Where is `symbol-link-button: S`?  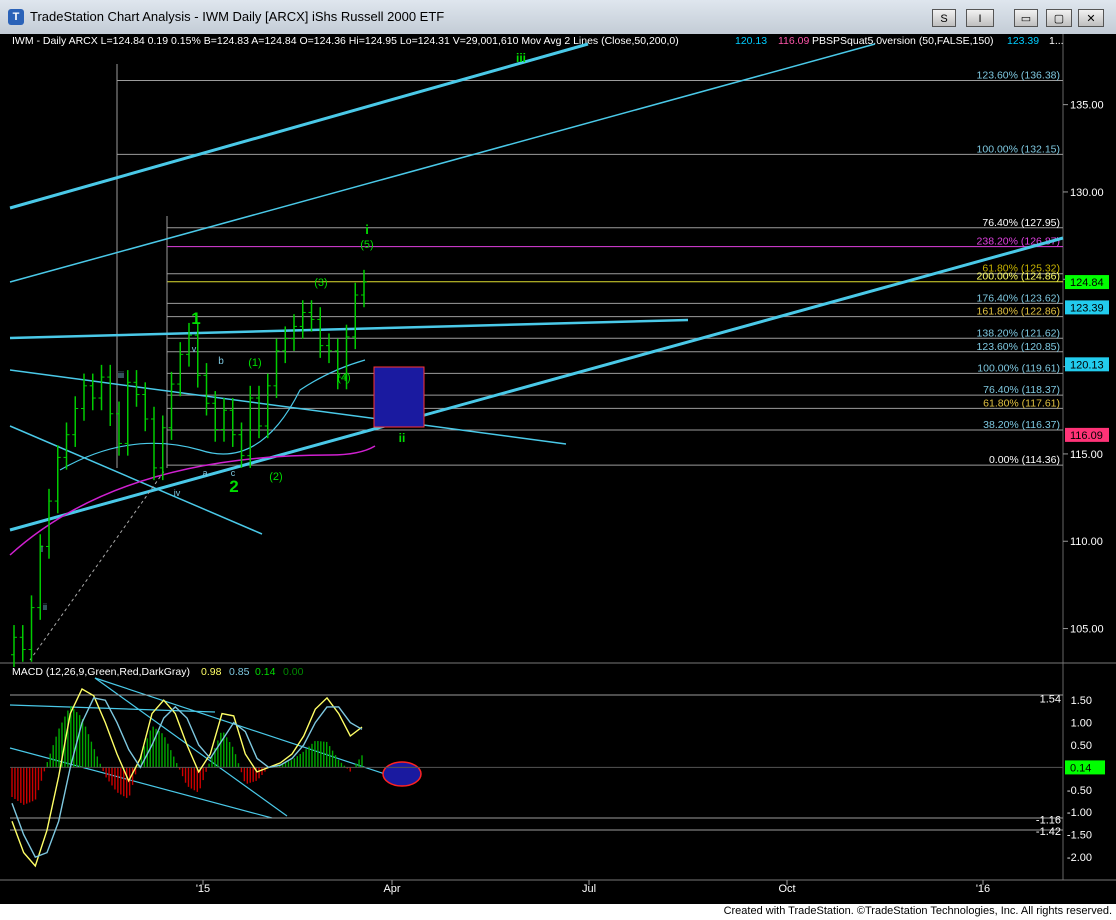
symbol-link-button: S is located at coordinates (944, 18).